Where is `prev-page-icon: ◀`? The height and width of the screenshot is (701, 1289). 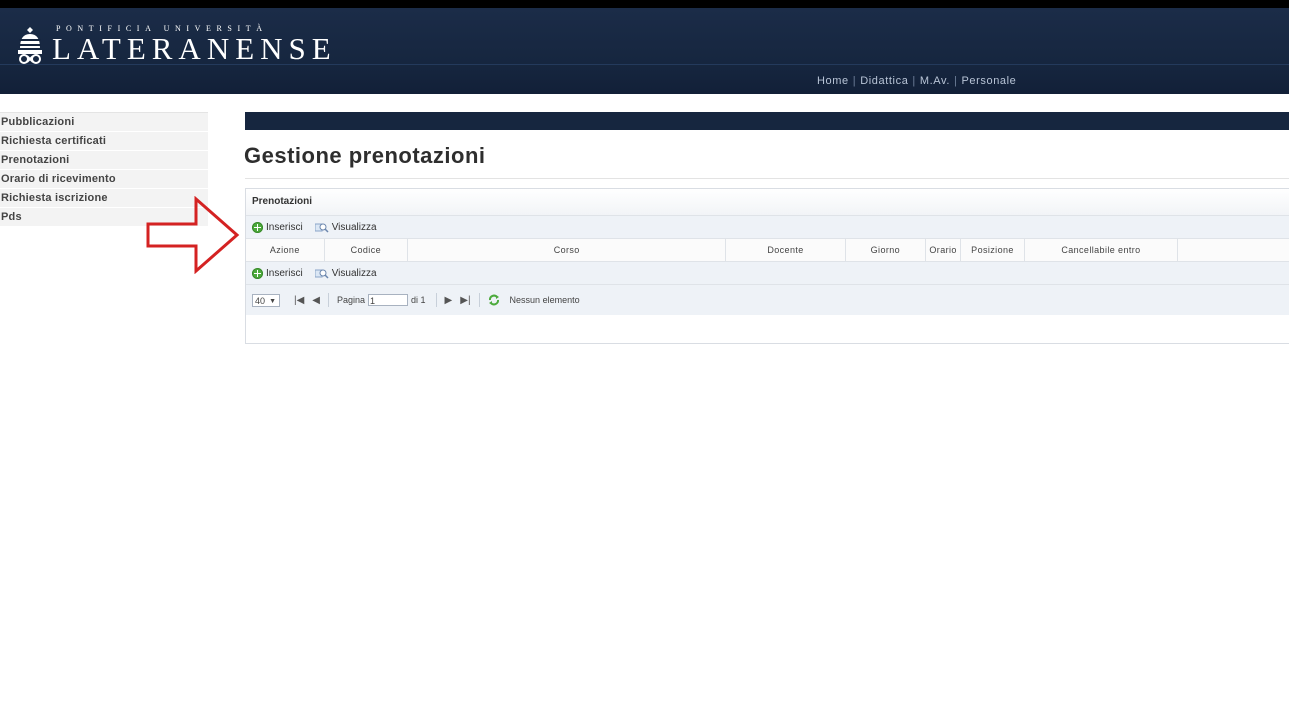
prev-page-icon: ◀ is located at coordinates (316, 300).